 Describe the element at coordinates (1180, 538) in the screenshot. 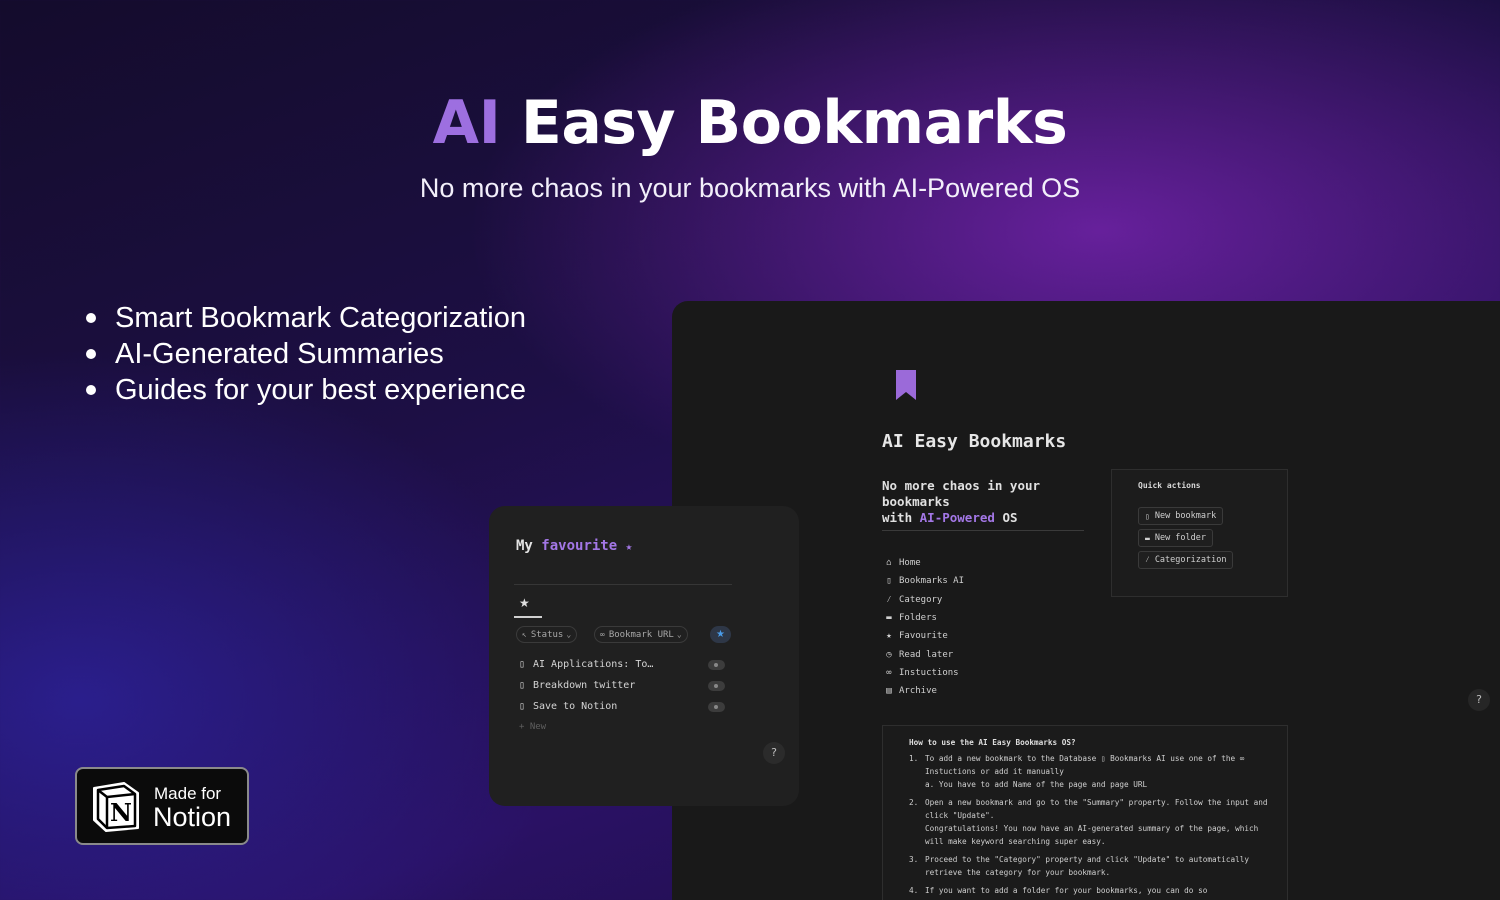

I see `button-label: New folder` at that location.